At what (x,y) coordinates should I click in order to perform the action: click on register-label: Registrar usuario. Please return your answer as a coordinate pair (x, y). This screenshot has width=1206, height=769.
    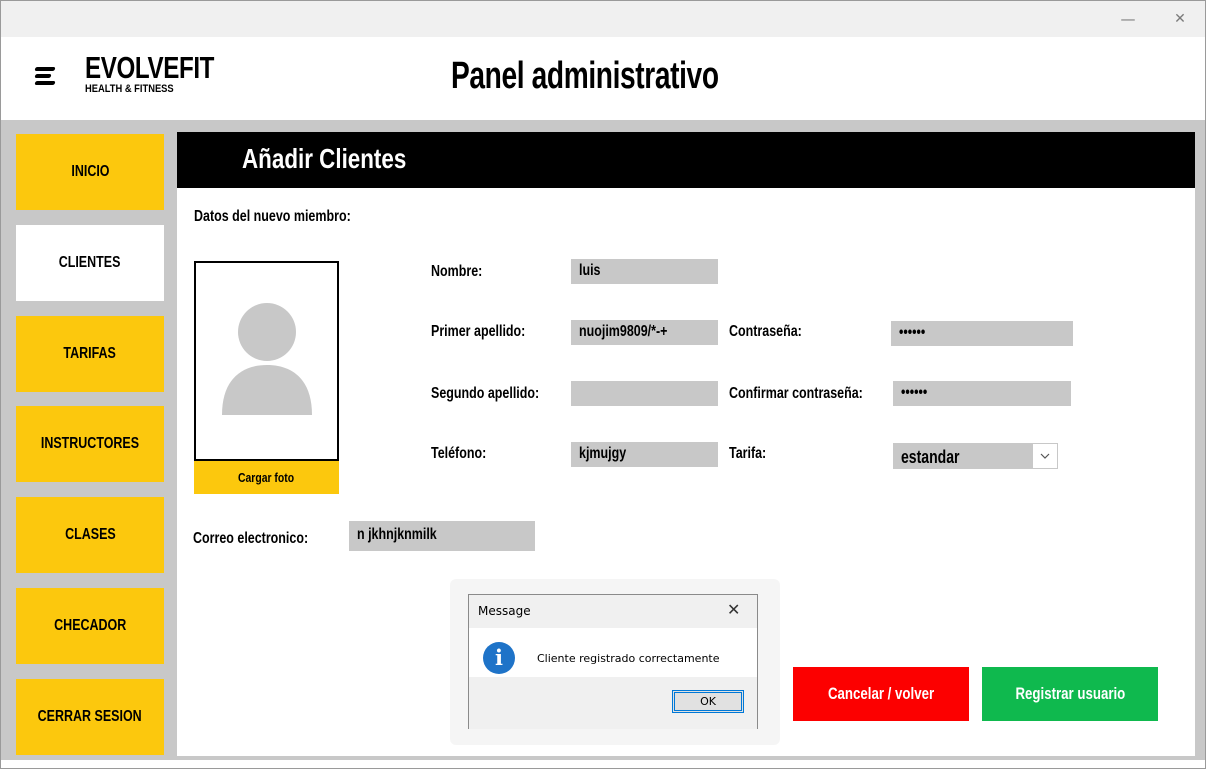
    Looking at the image, I should click on (1070, 693).